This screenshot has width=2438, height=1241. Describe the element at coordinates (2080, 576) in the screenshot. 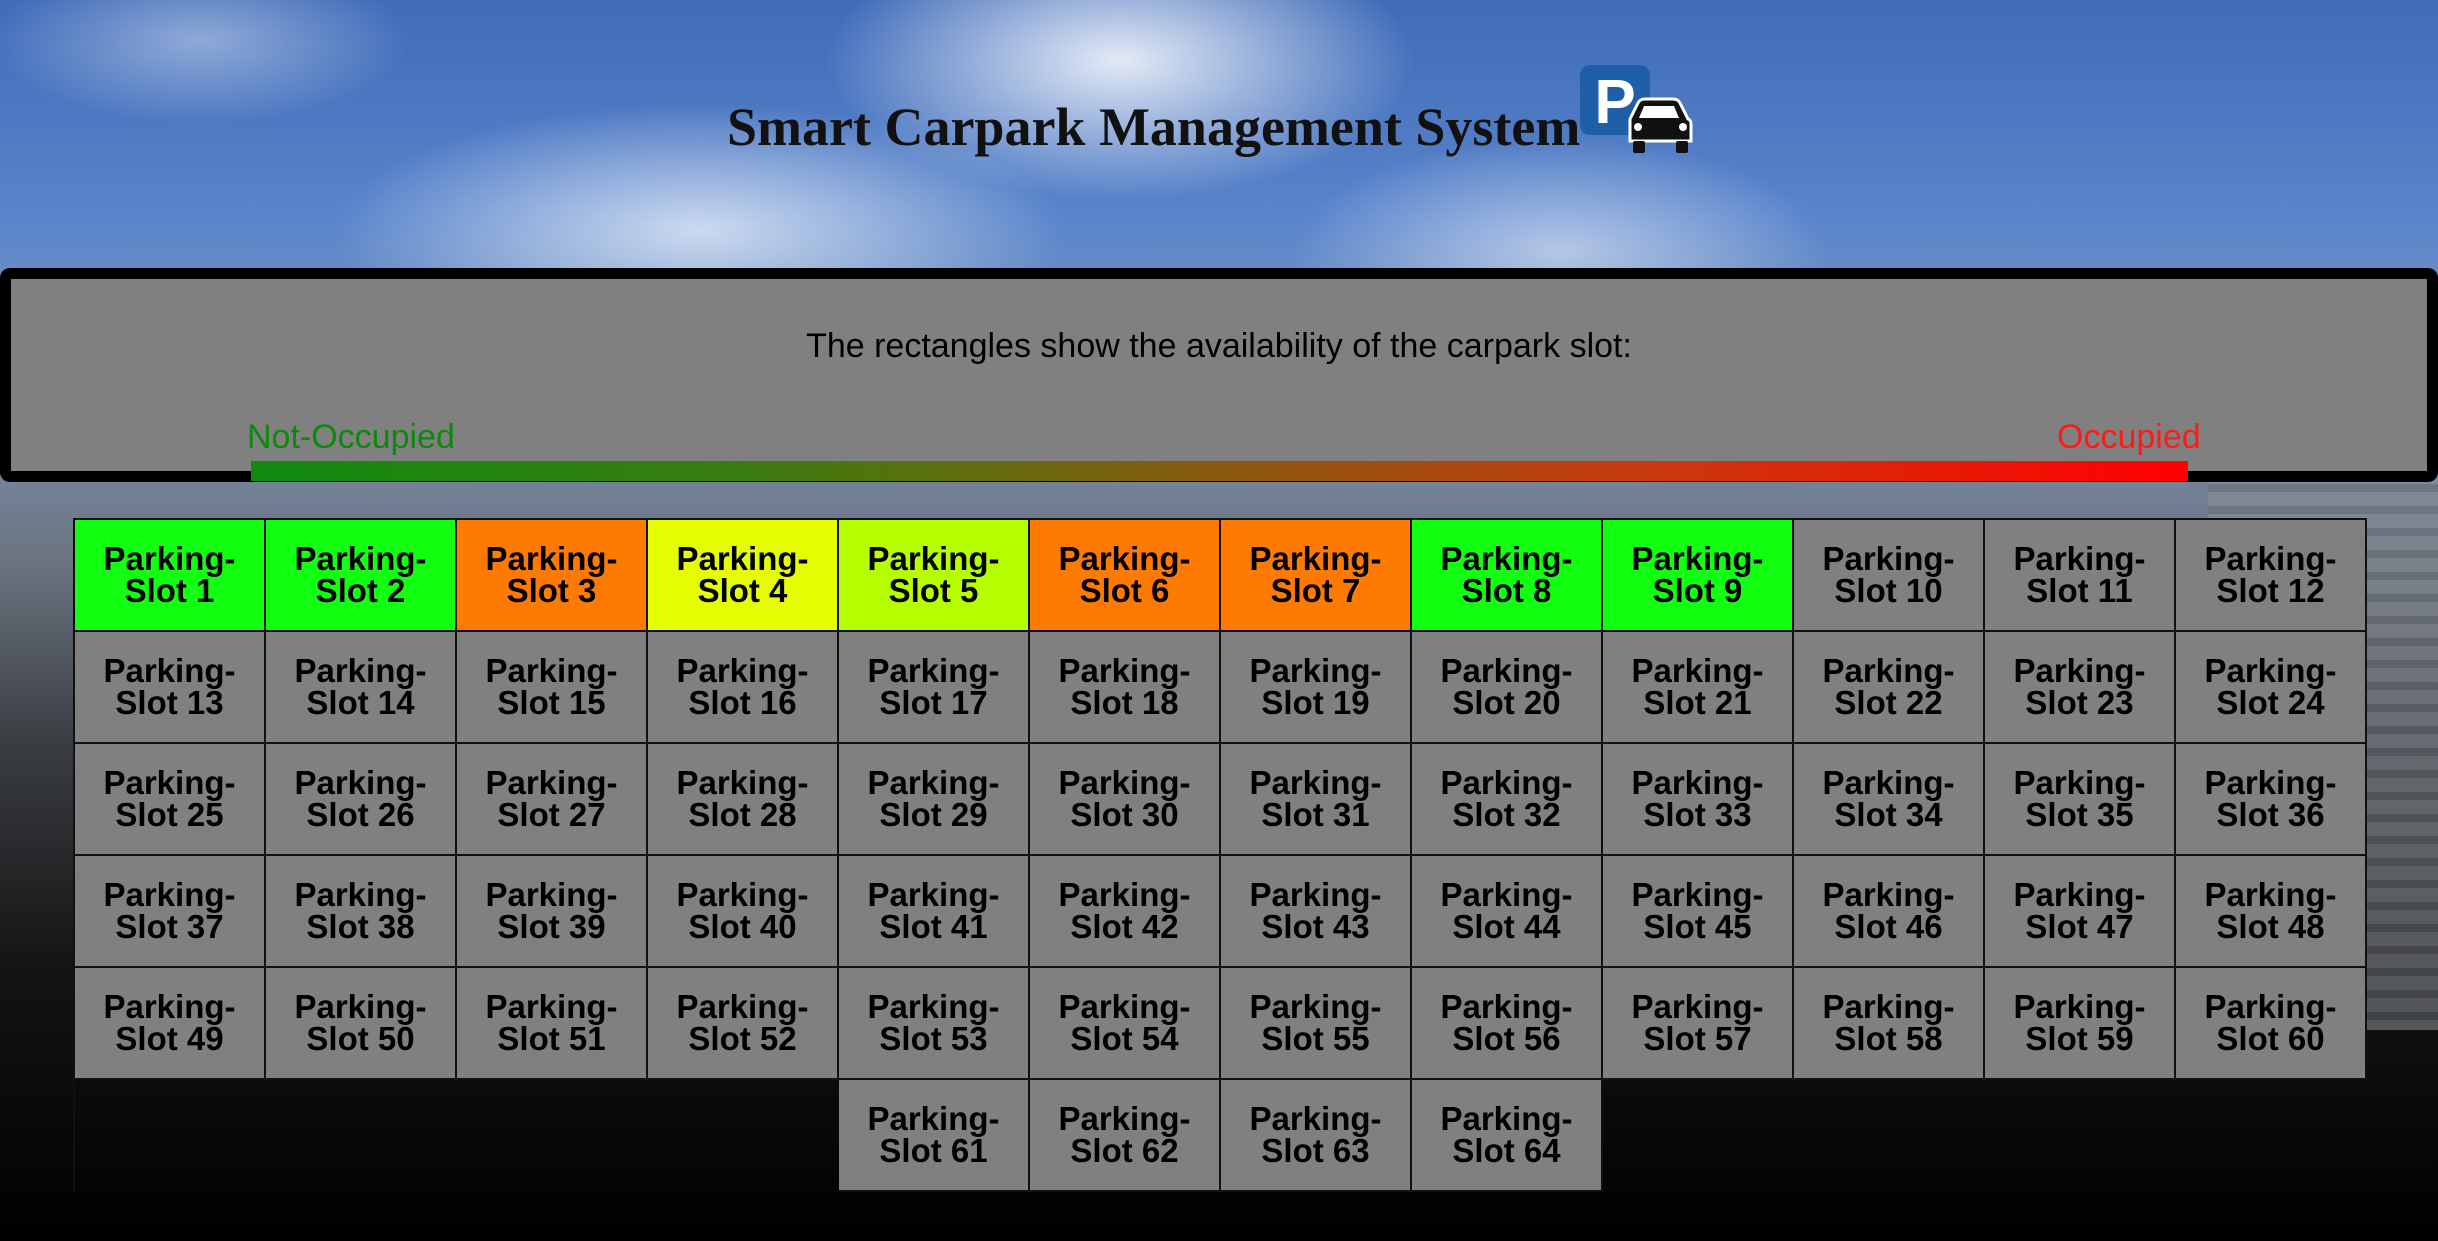

I see `parking-slot-11: Parking-Slot 11` at that location.